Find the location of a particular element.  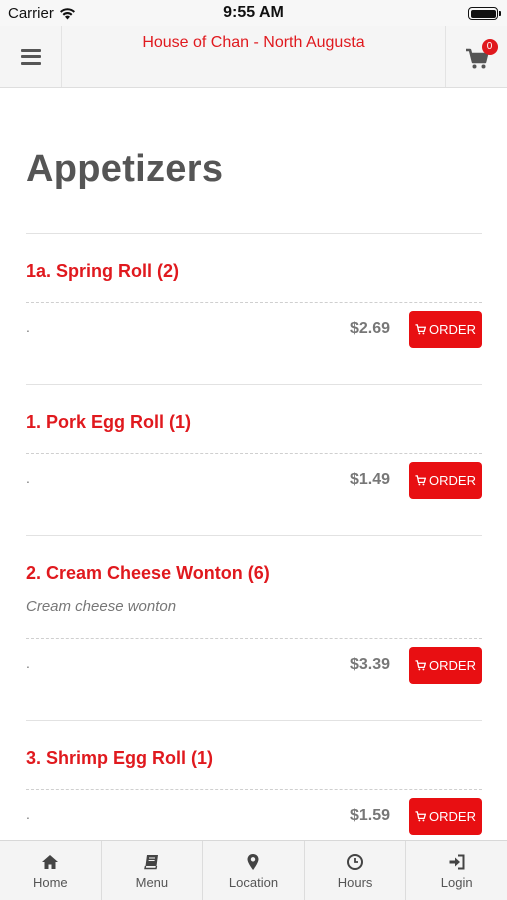

item-order-row: . $2.69 ORDER is located at coordinates (254, 343).